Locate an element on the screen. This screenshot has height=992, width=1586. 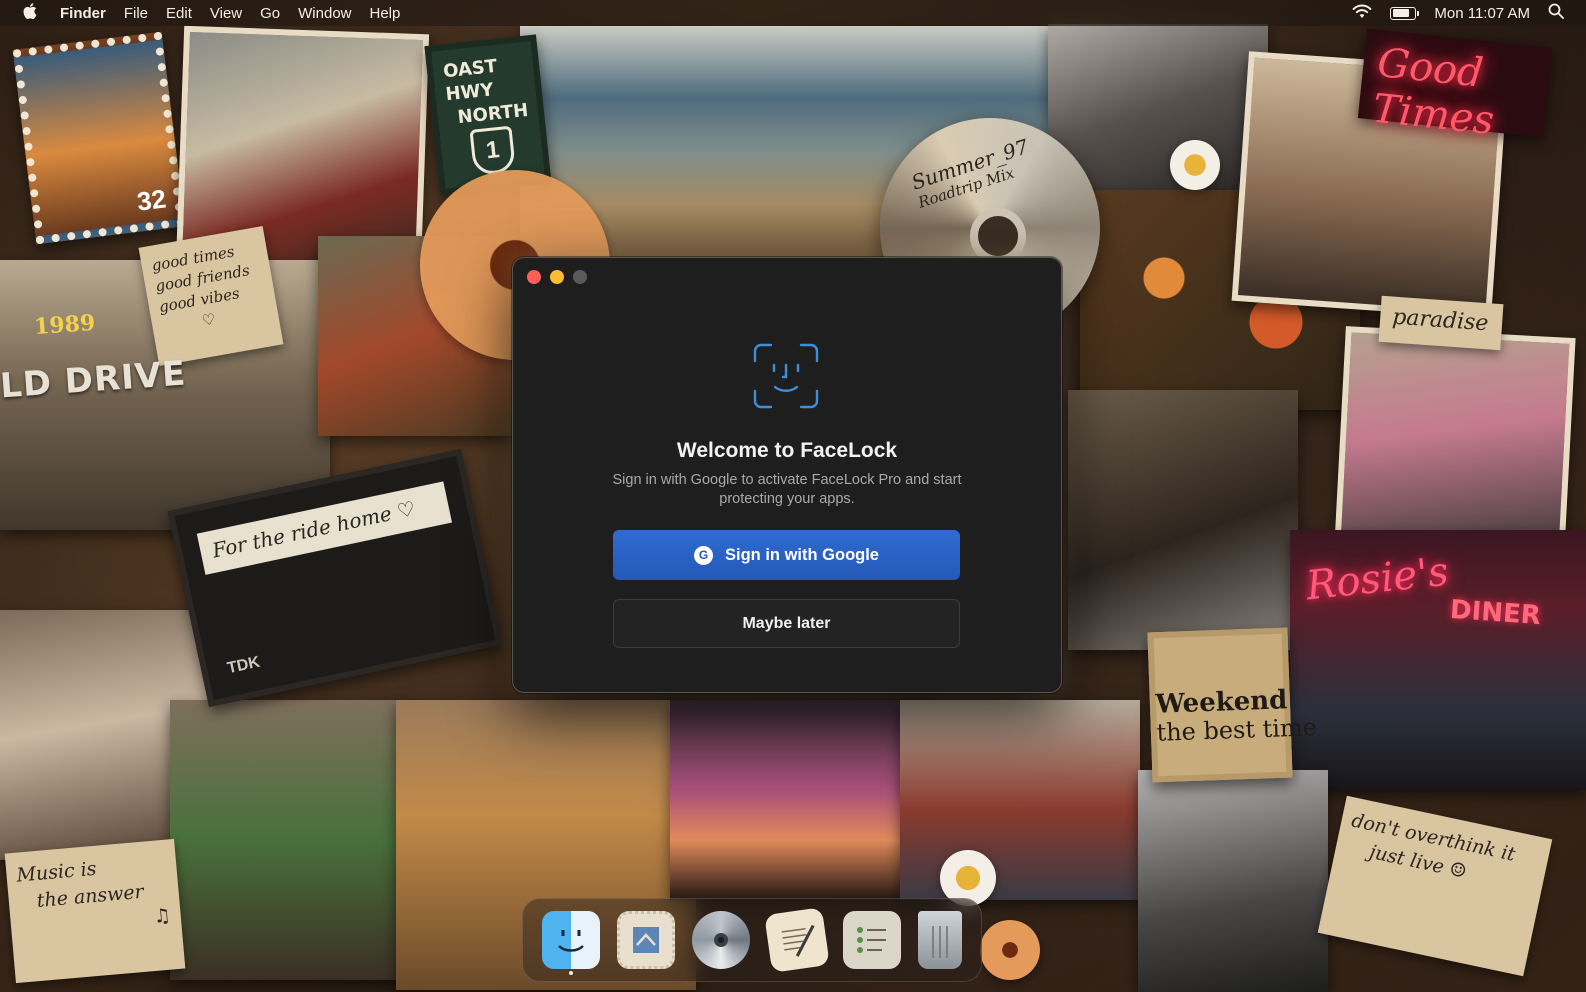
note-good-times: good times good friends good vibes ♡ is located at coordinates (211, 296).